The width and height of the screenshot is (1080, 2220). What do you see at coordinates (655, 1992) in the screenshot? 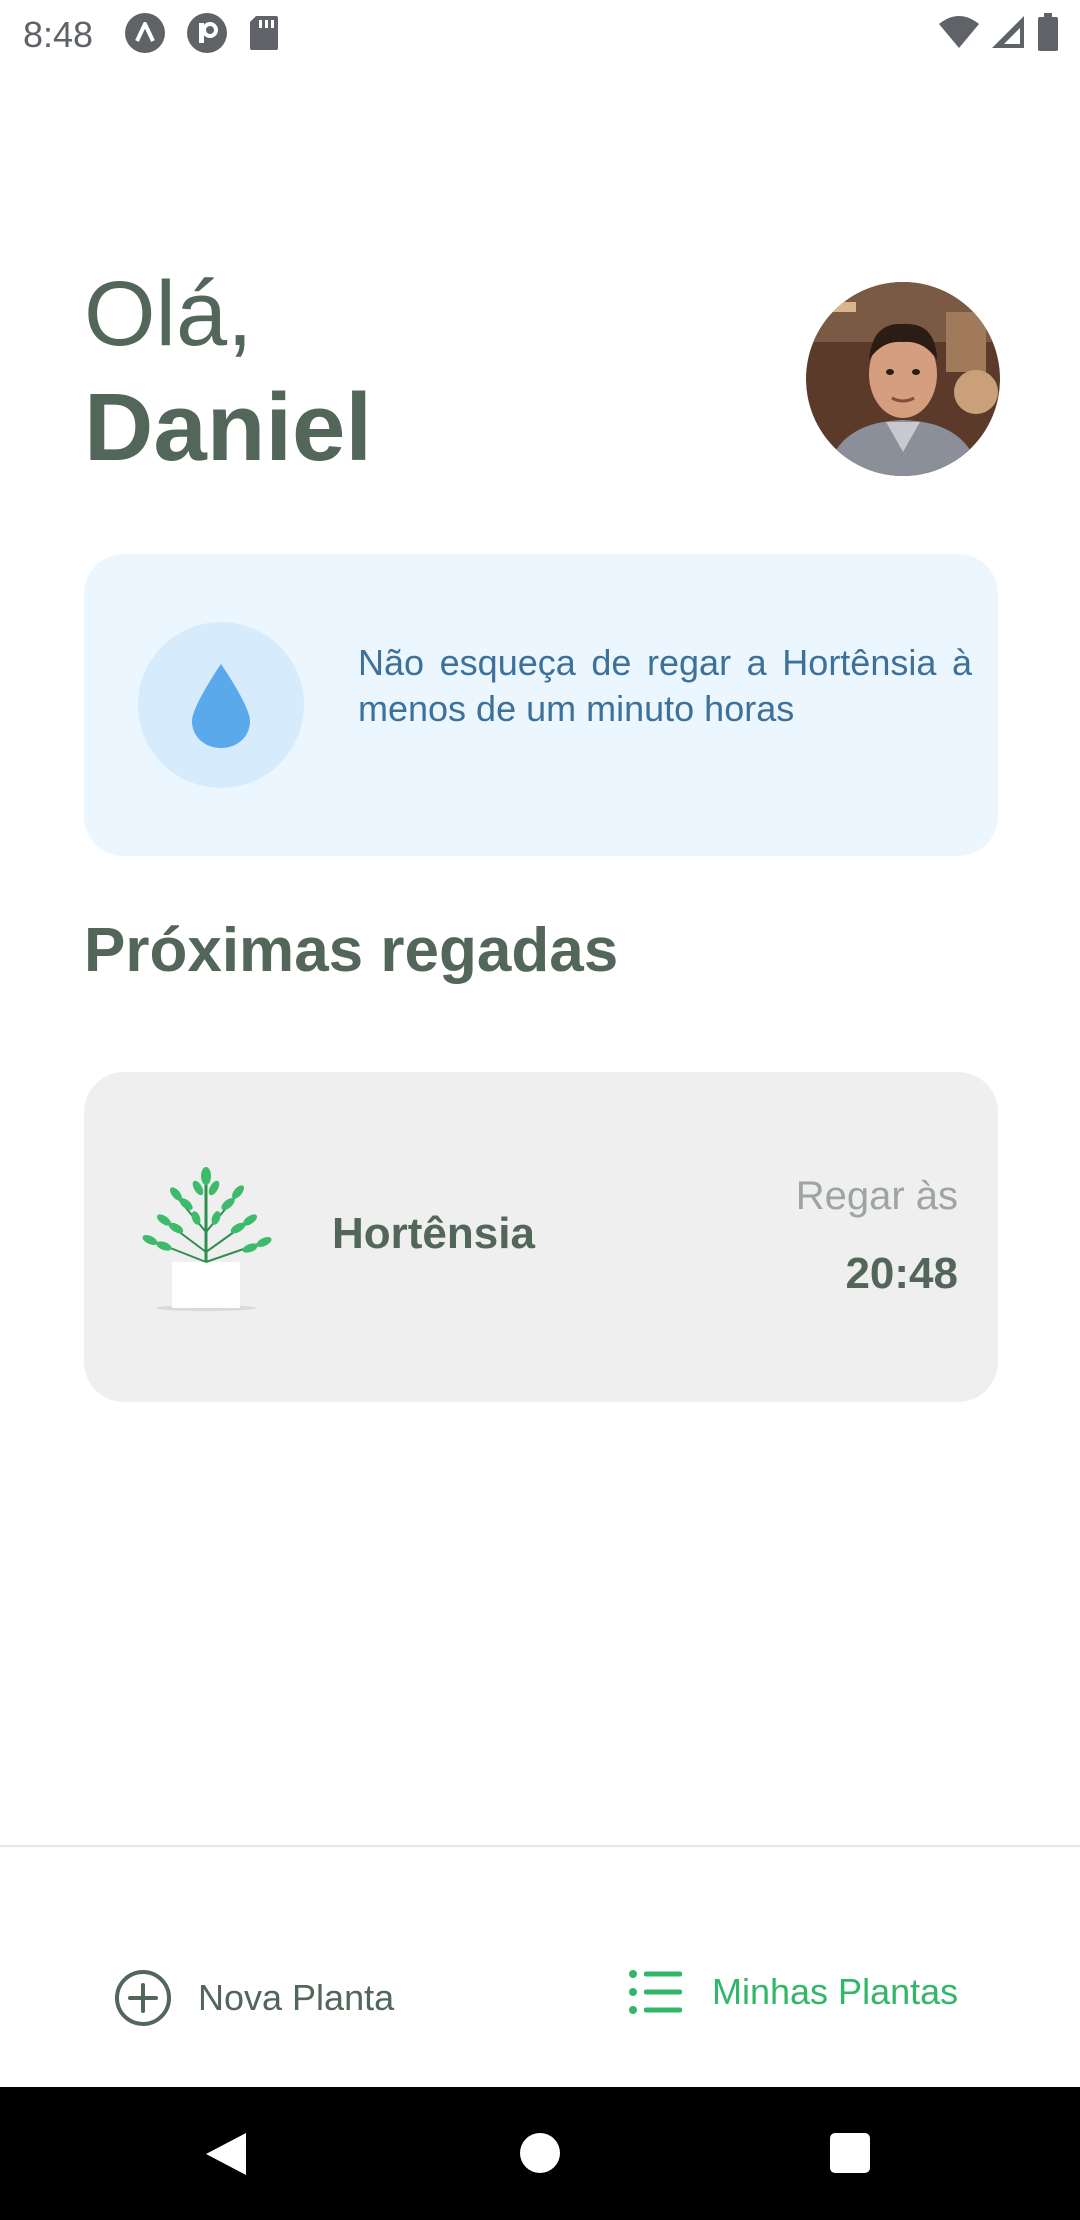
I see `list-icon` at bounding box center [655, 1992].